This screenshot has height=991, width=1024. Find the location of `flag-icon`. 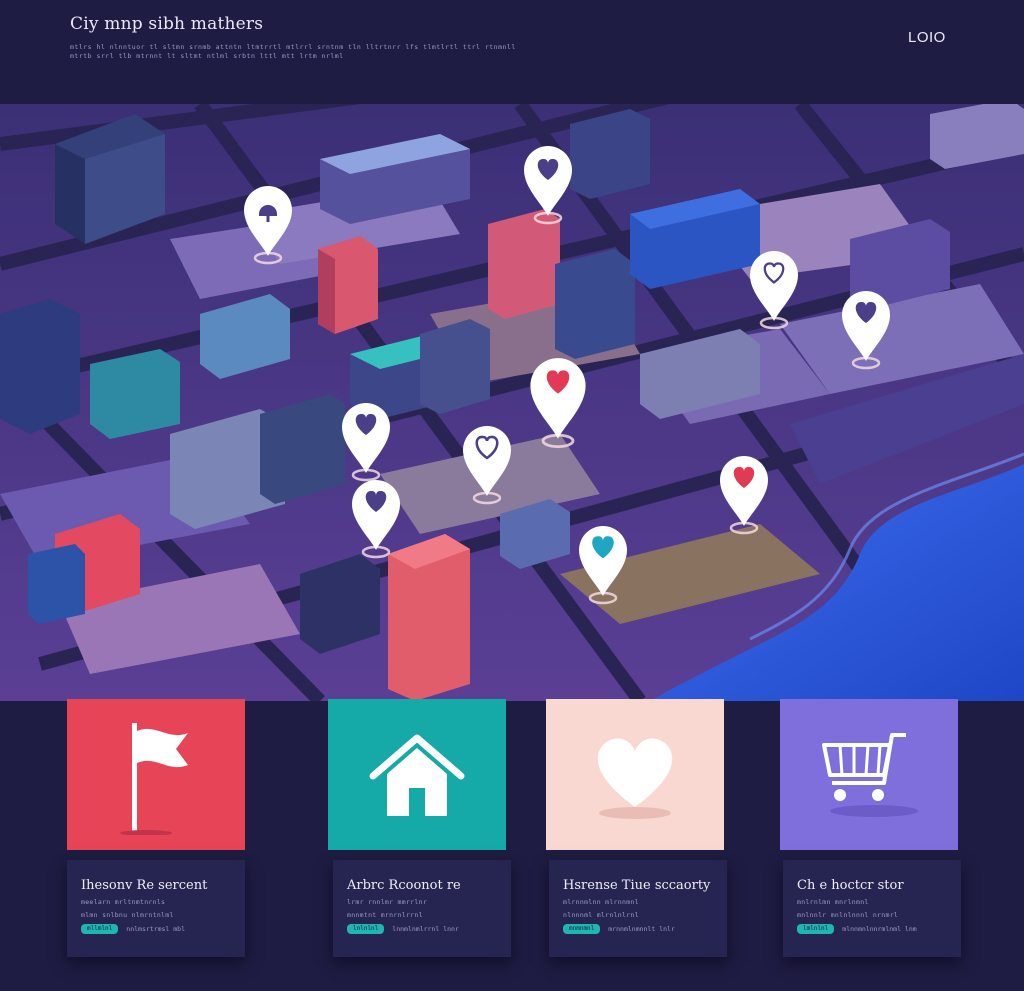

flag-icon is located at coordinates (154, 778).